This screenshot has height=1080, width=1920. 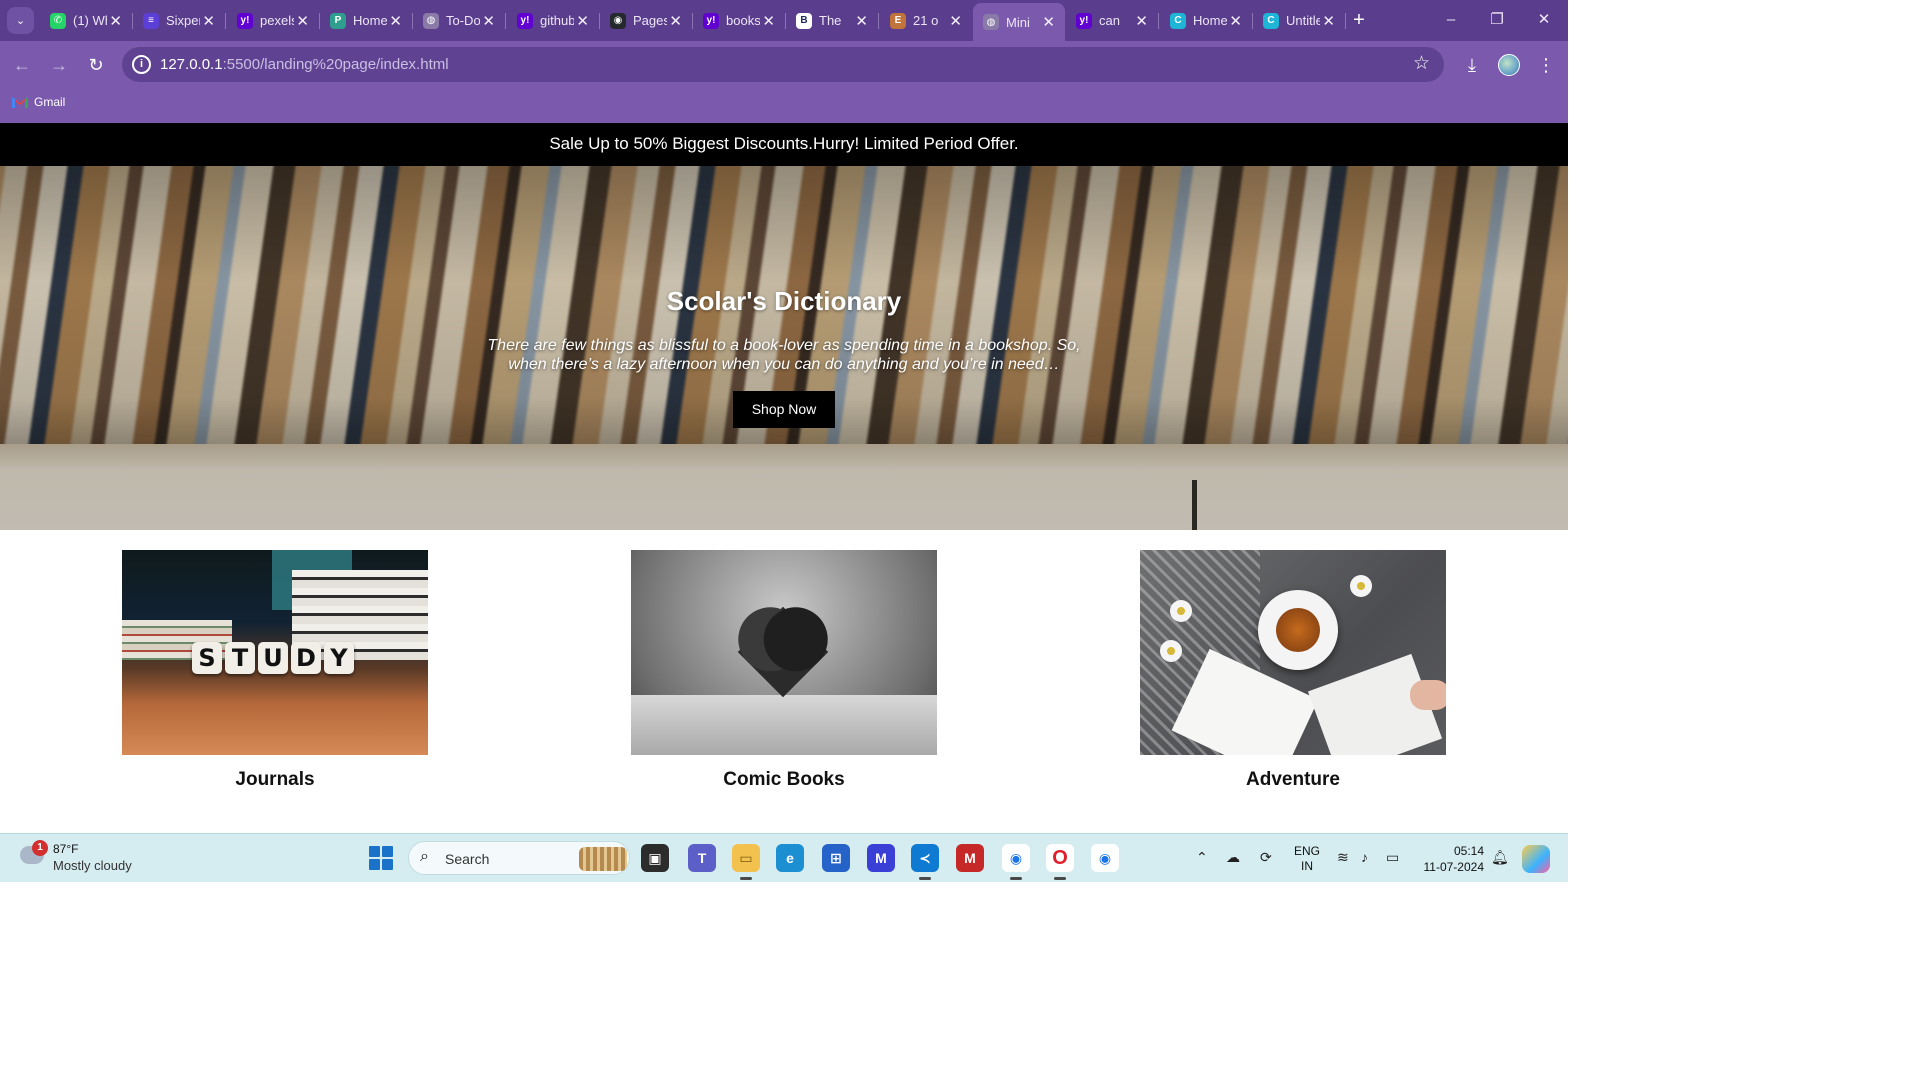 What do you see at coordinates (1392, 857) in the screenshot?
I see `battery-icon: ▭` at bounding box center [1392, 857].